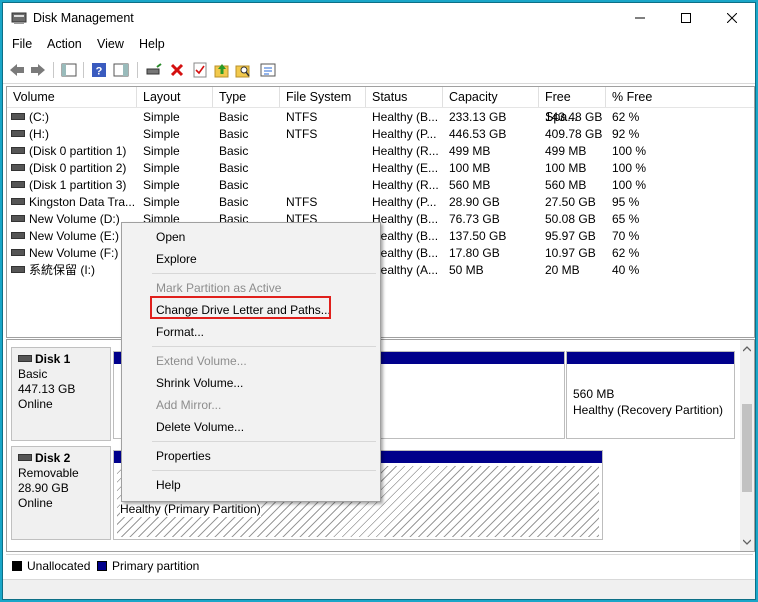 This screenshot has width=758, height=602. What do you see at coordinates (35, 404) in the screenshot?
I see `disk-1-state: Online` at bounding box center [35, 404].